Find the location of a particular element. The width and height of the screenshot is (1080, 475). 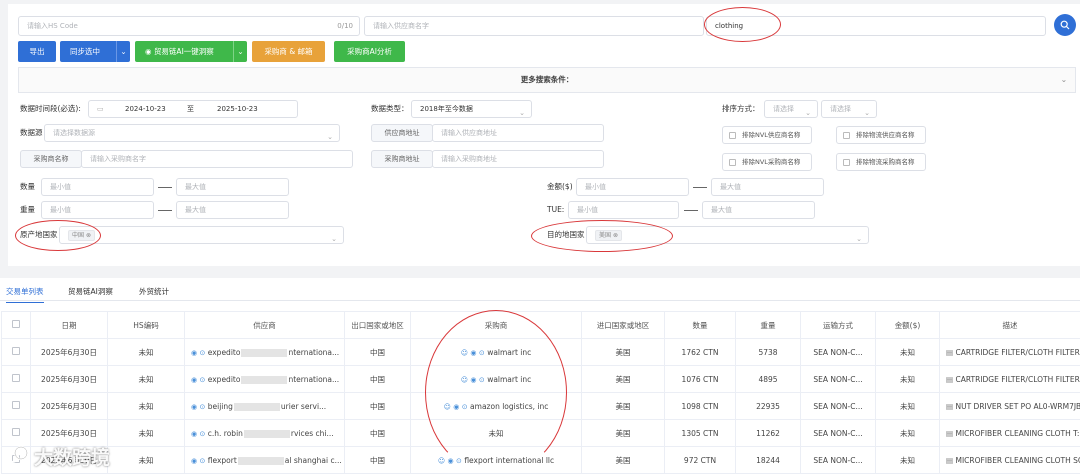

data-type-select: 2018年至今数据 ⌄ is located at coordinates (471, 109).